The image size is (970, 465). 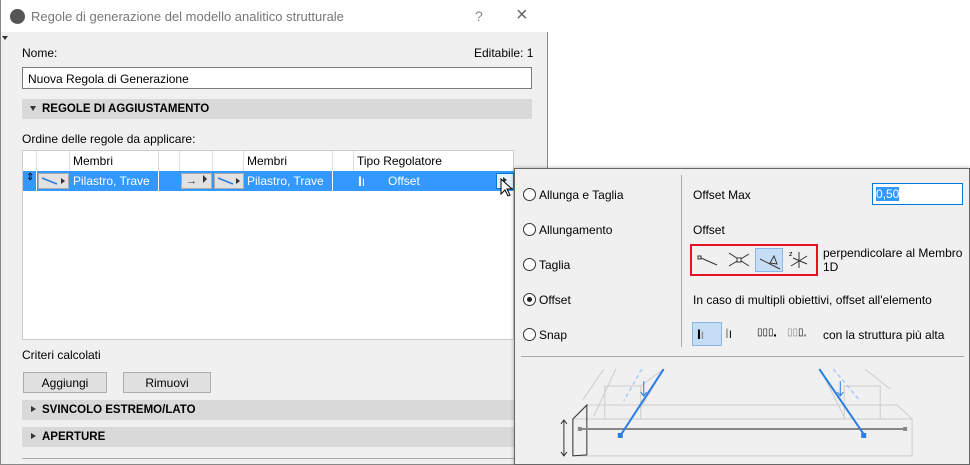 I want to click on radio-extend-trim, so click(x=529, y=194).